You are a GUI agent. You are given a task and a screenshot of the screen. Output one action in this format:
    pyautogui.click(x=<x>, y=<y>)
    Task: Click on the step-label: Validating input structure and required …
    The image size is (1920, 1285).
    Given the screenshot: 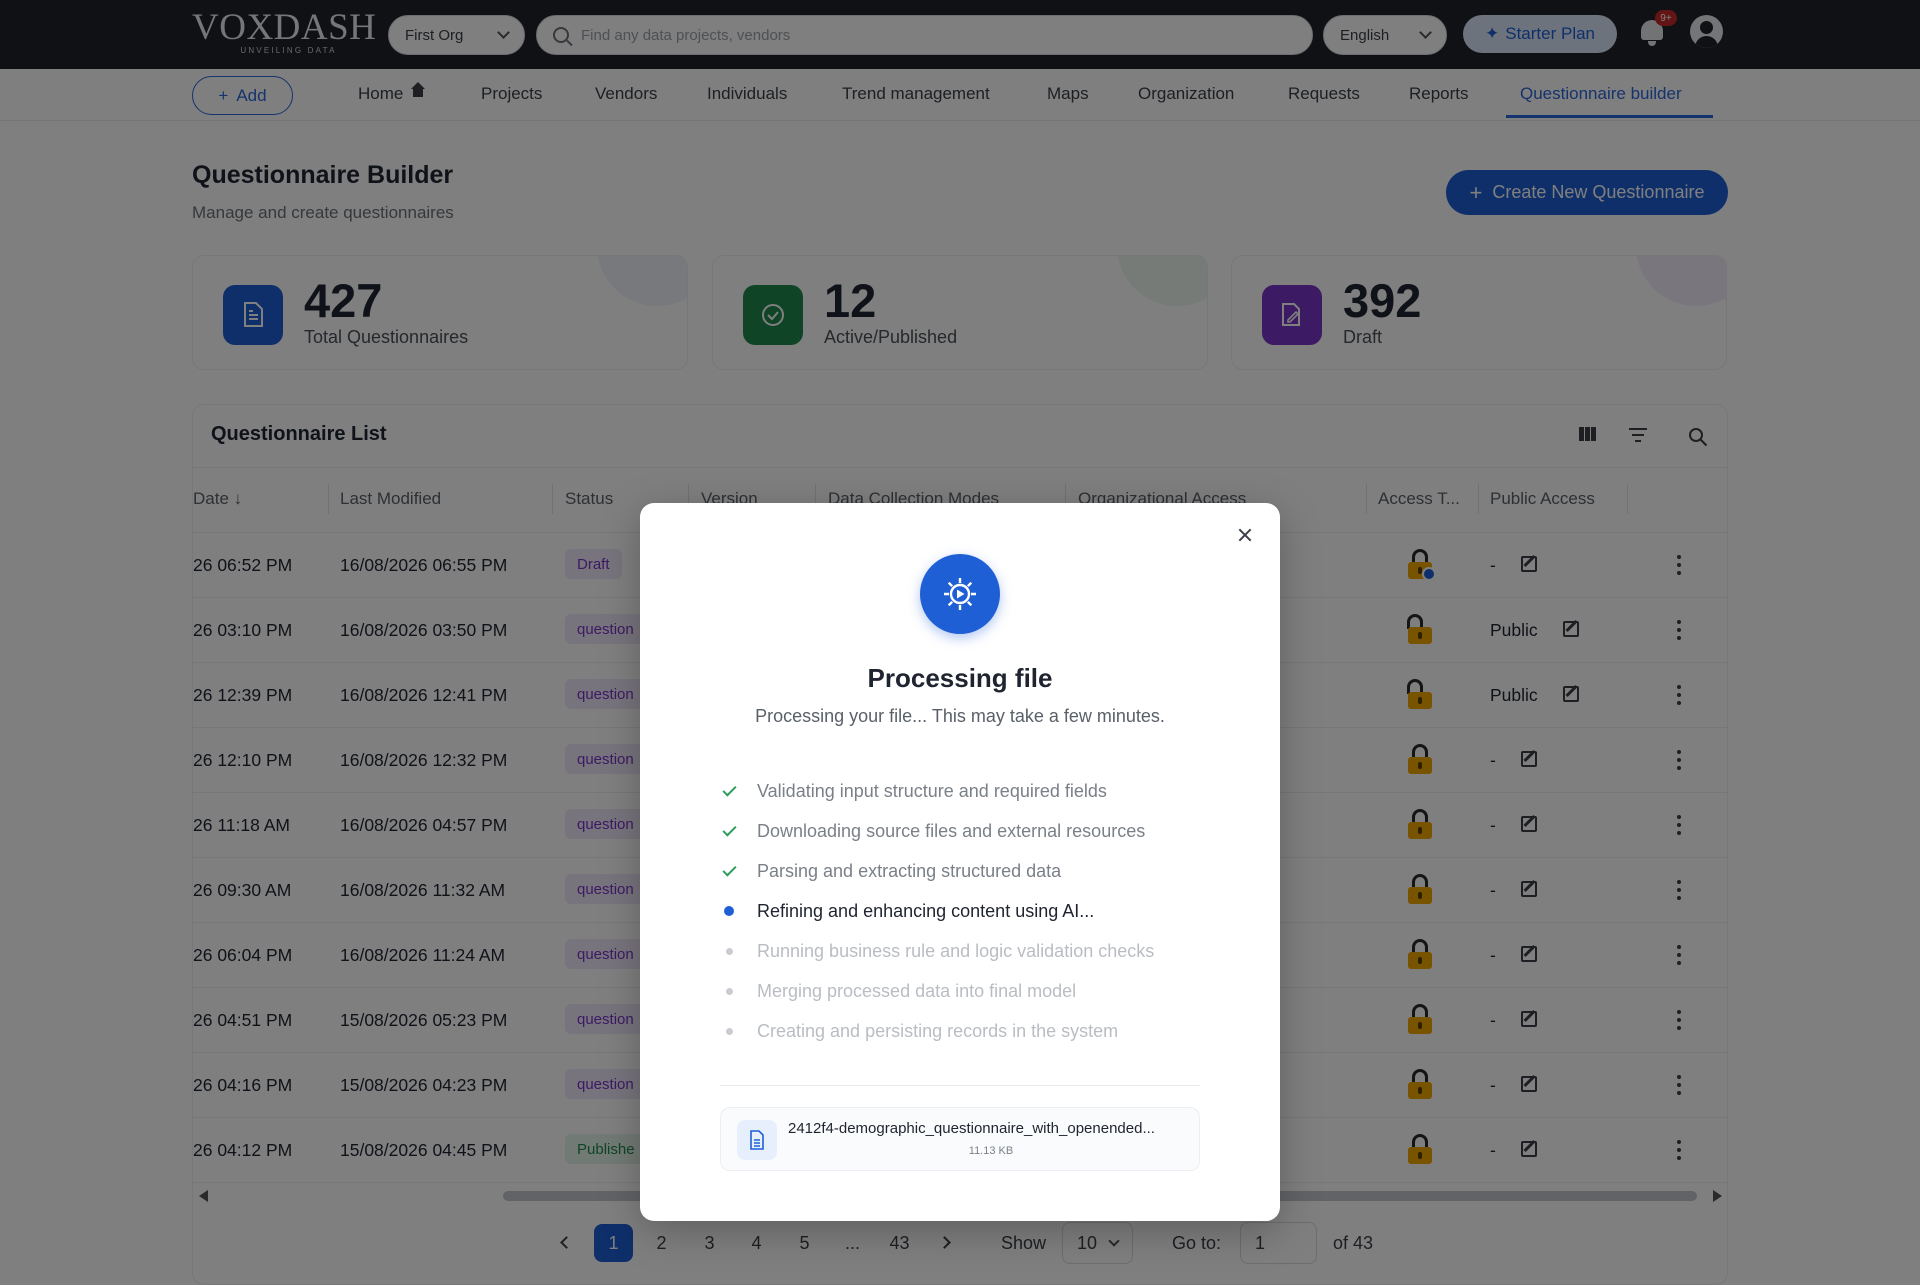 What is the action you would take?
    pyautogui.click(x=932, y=790)
    